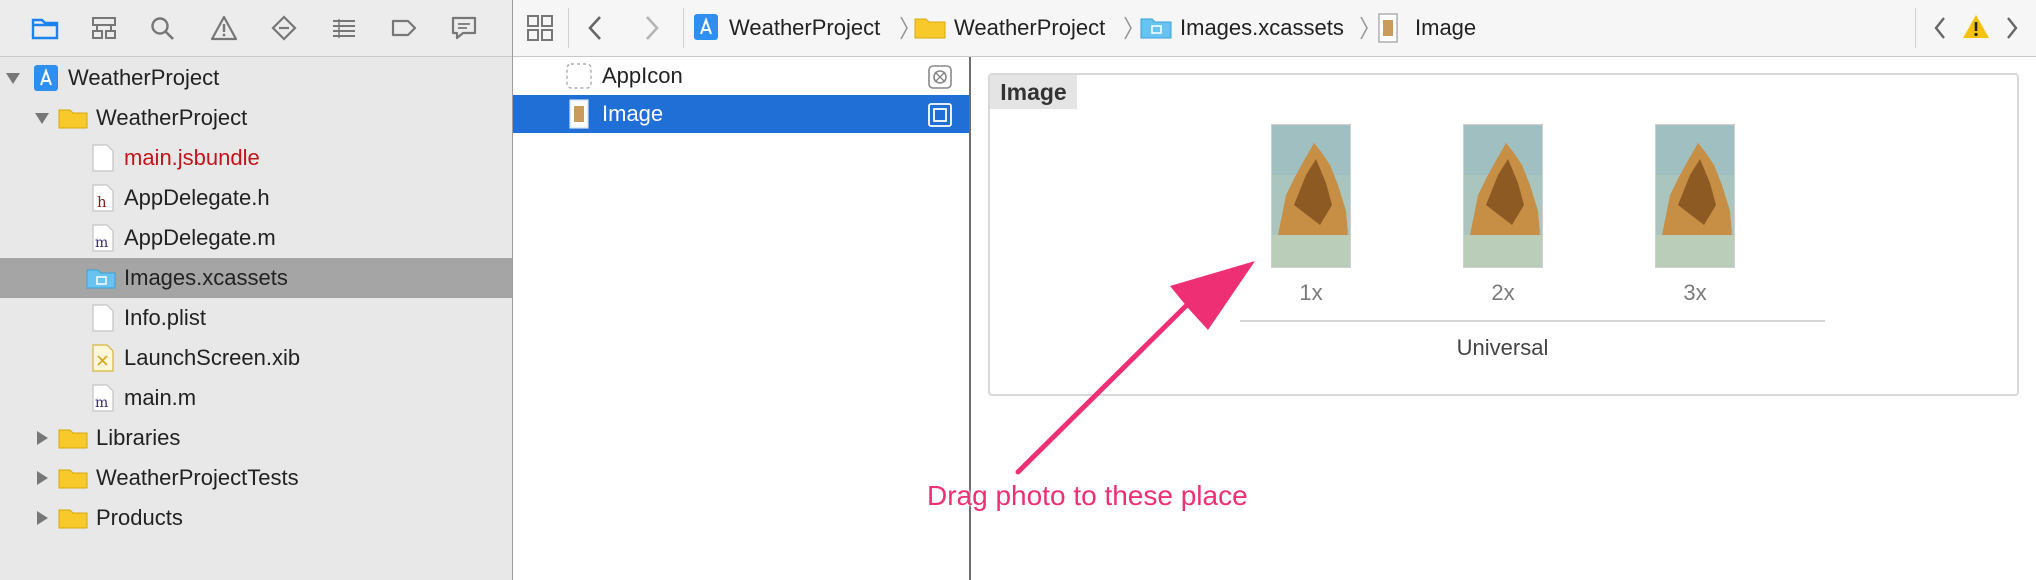  I want to click on xib-file-icon, so click(103, 358).